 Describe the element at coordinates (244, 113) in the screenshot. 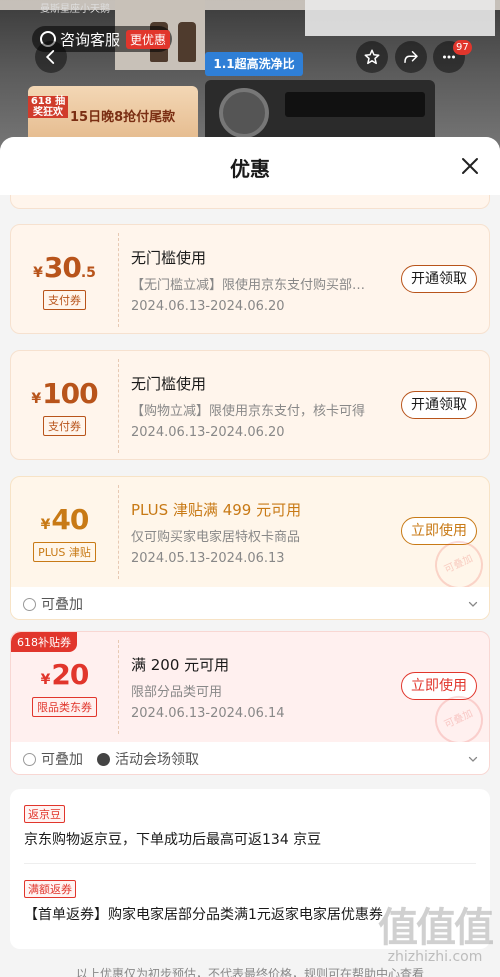

I see `machine-knob` at that location.